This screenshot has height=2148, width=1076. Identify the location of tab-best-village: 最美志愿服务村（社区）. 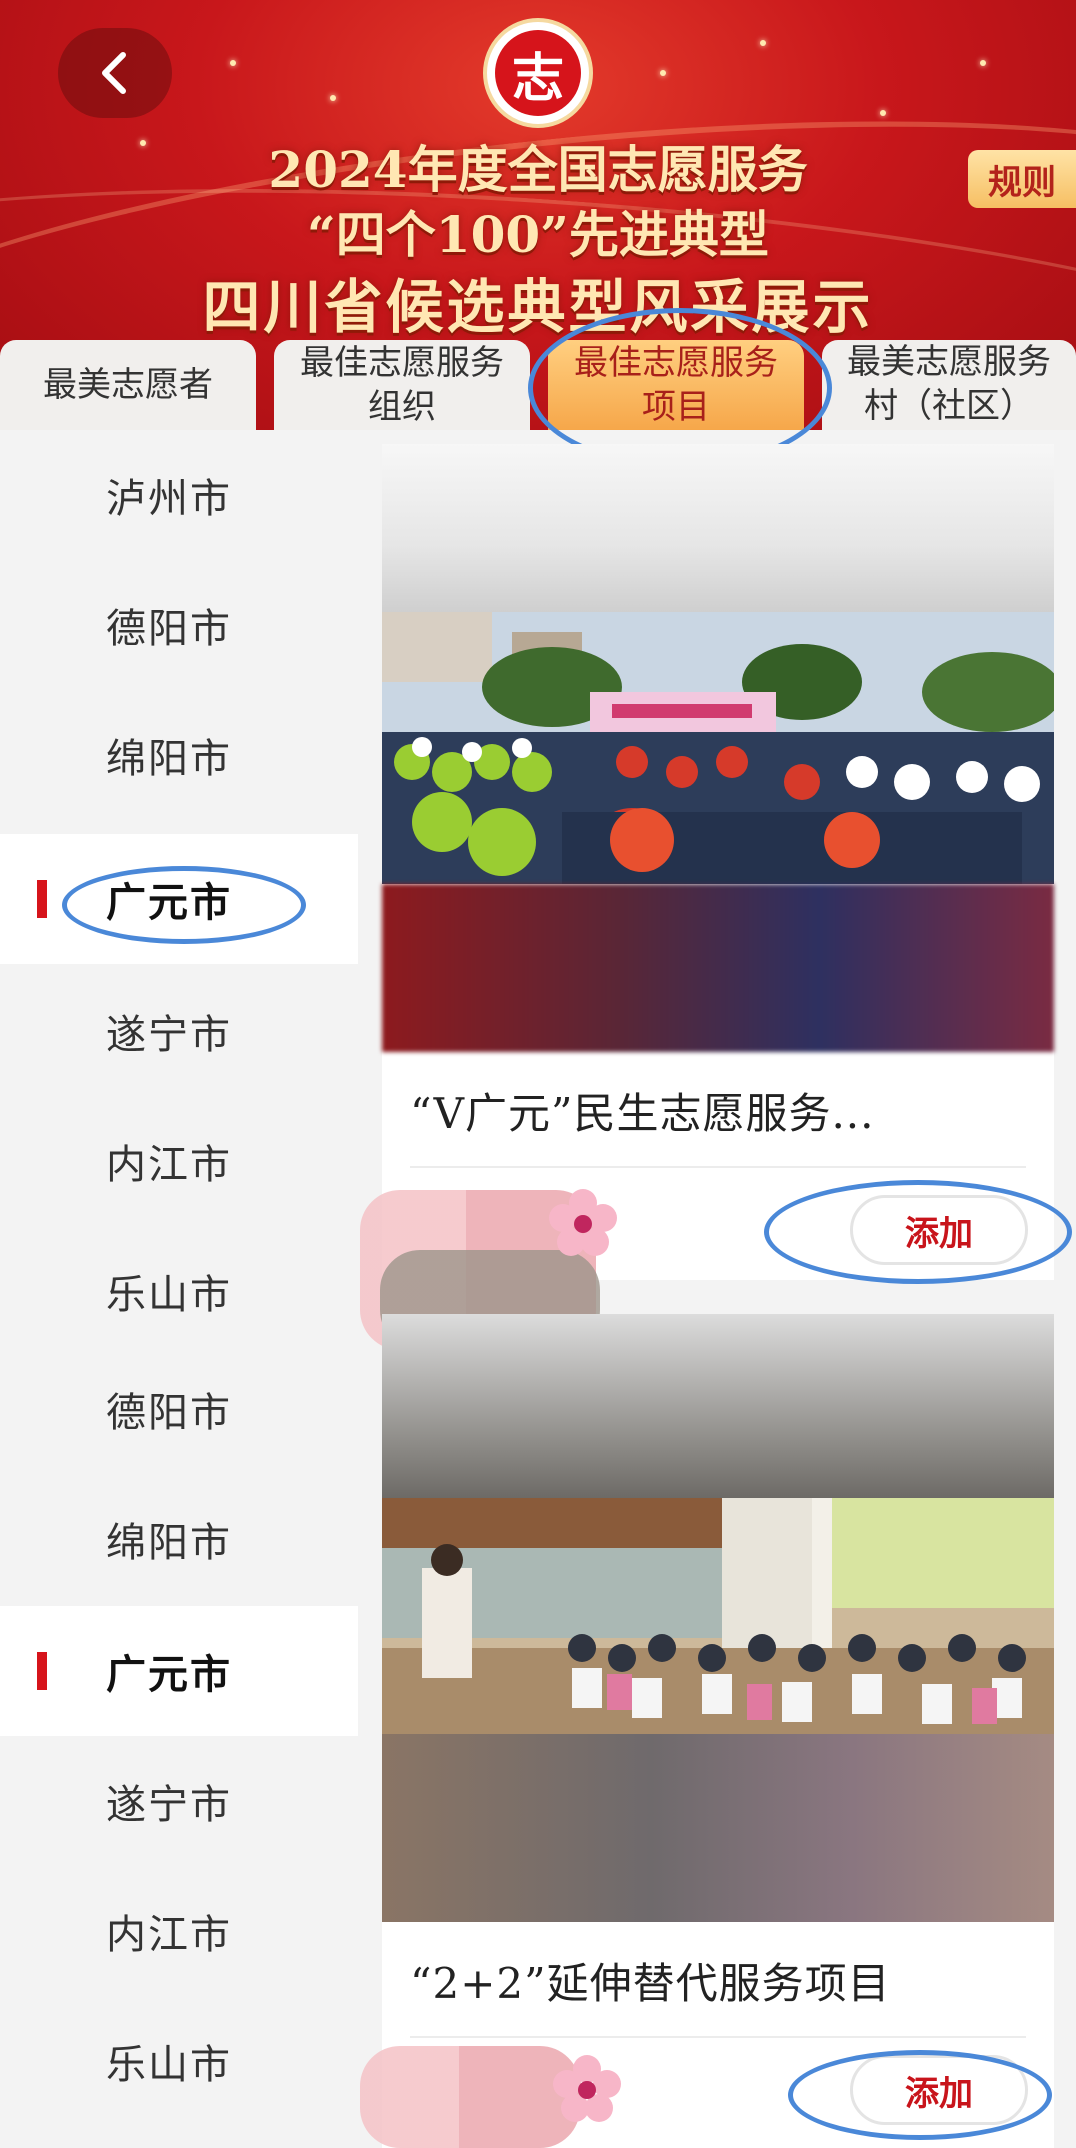
(949, 385).